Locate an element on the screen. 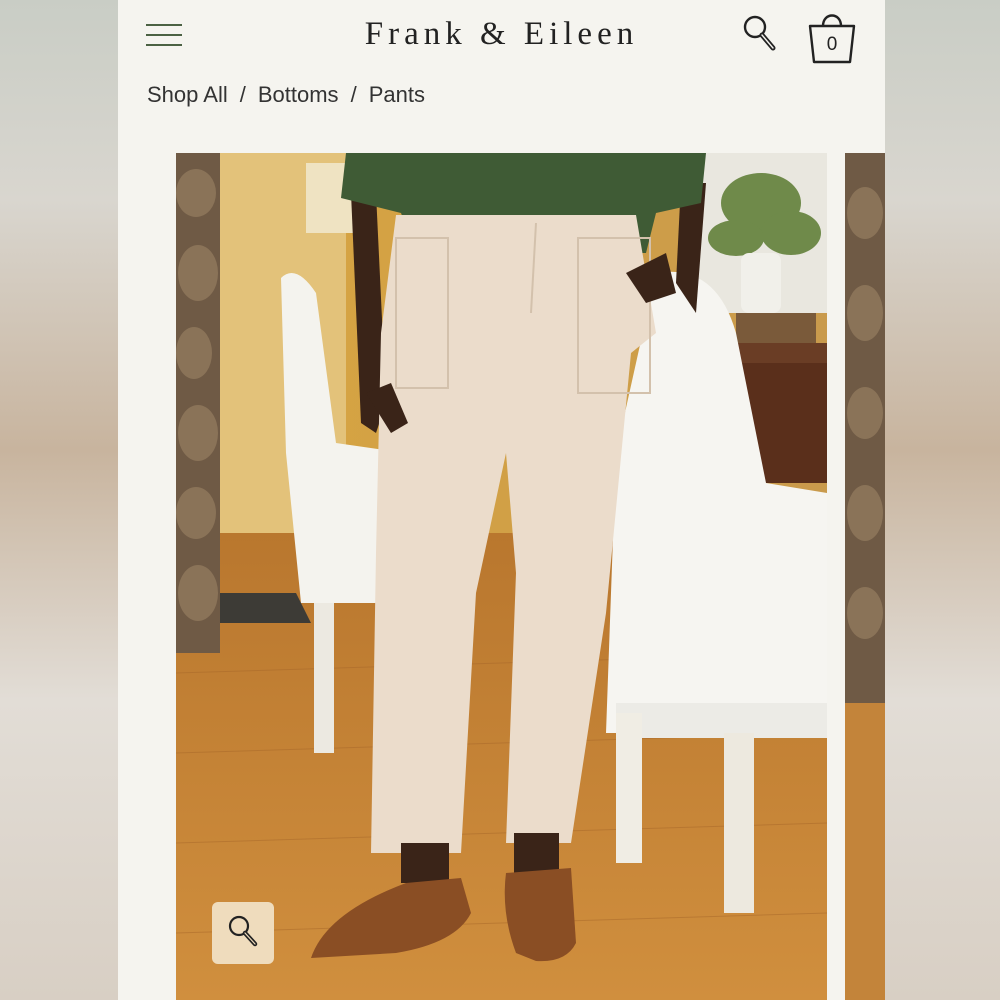  zoom-button is located at coordinates (243, 933).